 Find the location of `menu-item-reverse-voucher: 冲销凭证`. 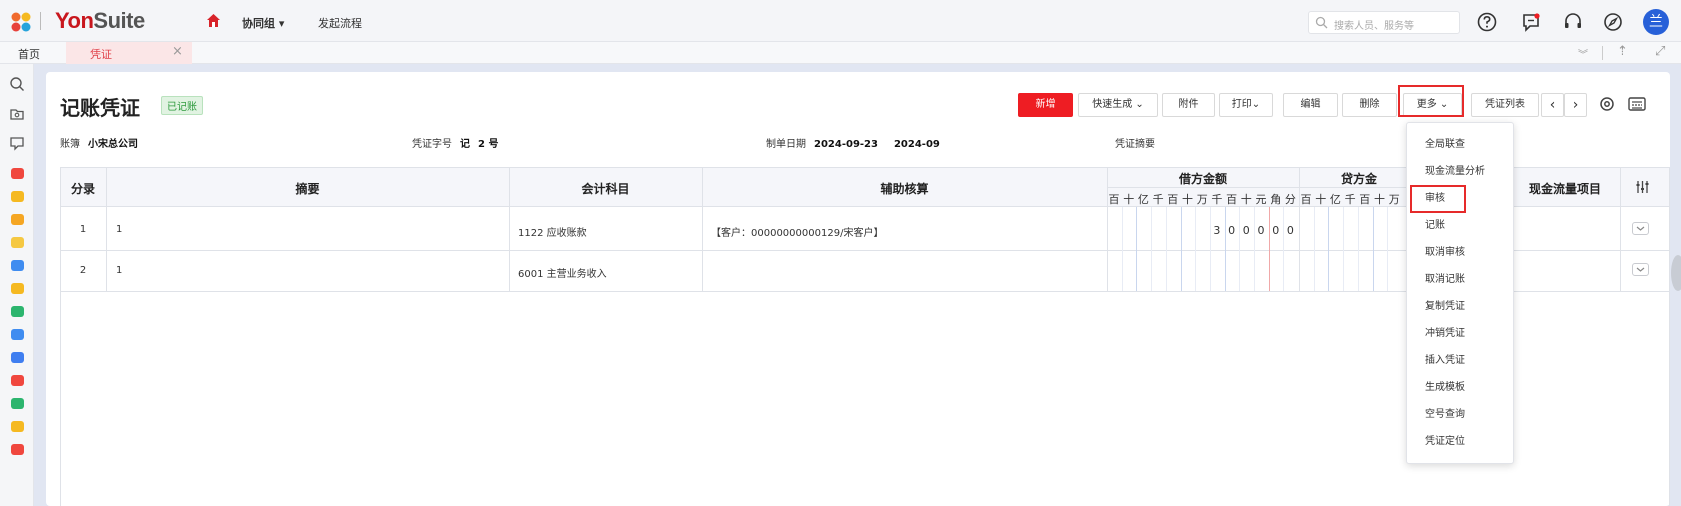

menu-item-reverse-voucher: 冲销凭证 is located at coordinates (1445, 331).